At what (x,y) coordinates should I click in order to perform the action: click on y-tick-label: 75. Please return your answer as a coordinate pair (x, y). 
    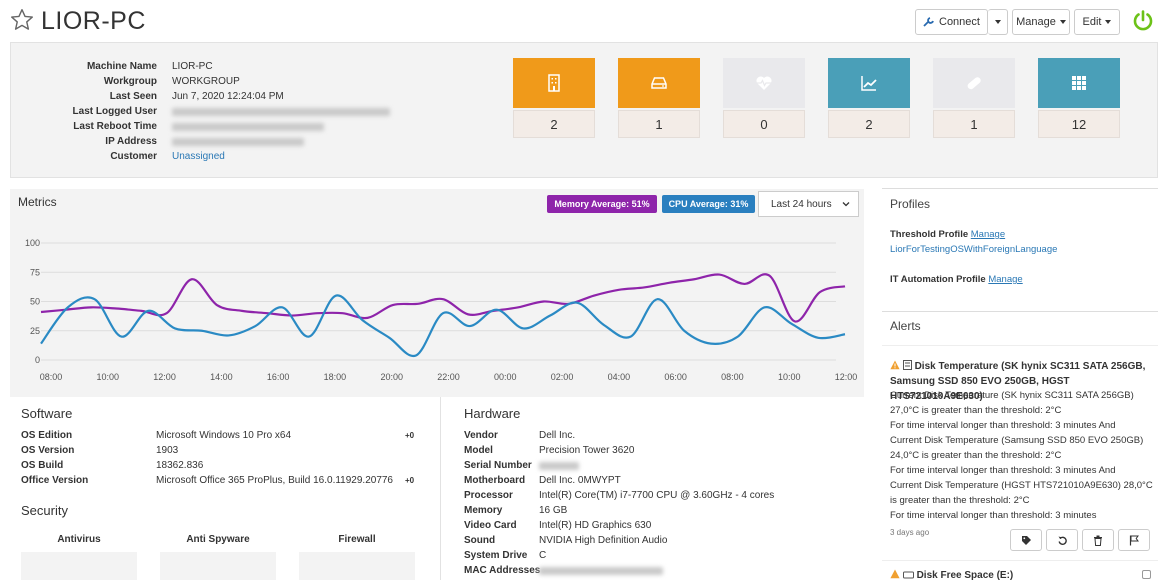
    Looking at the image, I should click on (35, 272).